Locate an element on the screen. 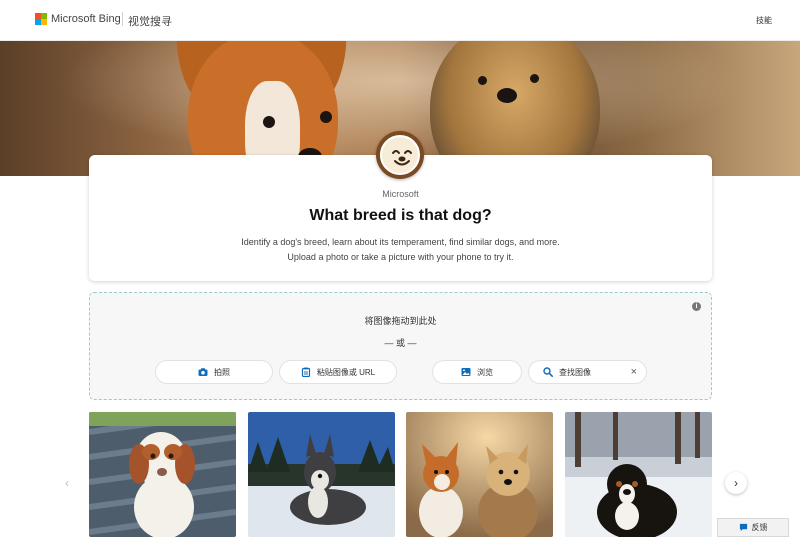 The height and width of the screenshot is (537, 800). paste-icon is located at coordinates (305, 372).